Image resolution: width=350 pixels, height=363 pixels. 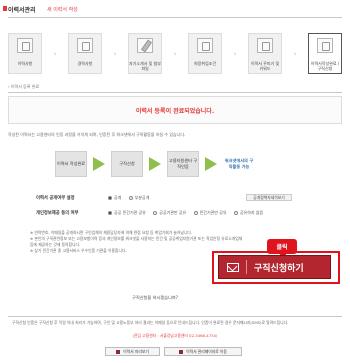 What do you see at coordinates (169, 213) in the screenshot?
I see `radio-share-public: 공공기관만 공유` at bounding box center [169, 213].